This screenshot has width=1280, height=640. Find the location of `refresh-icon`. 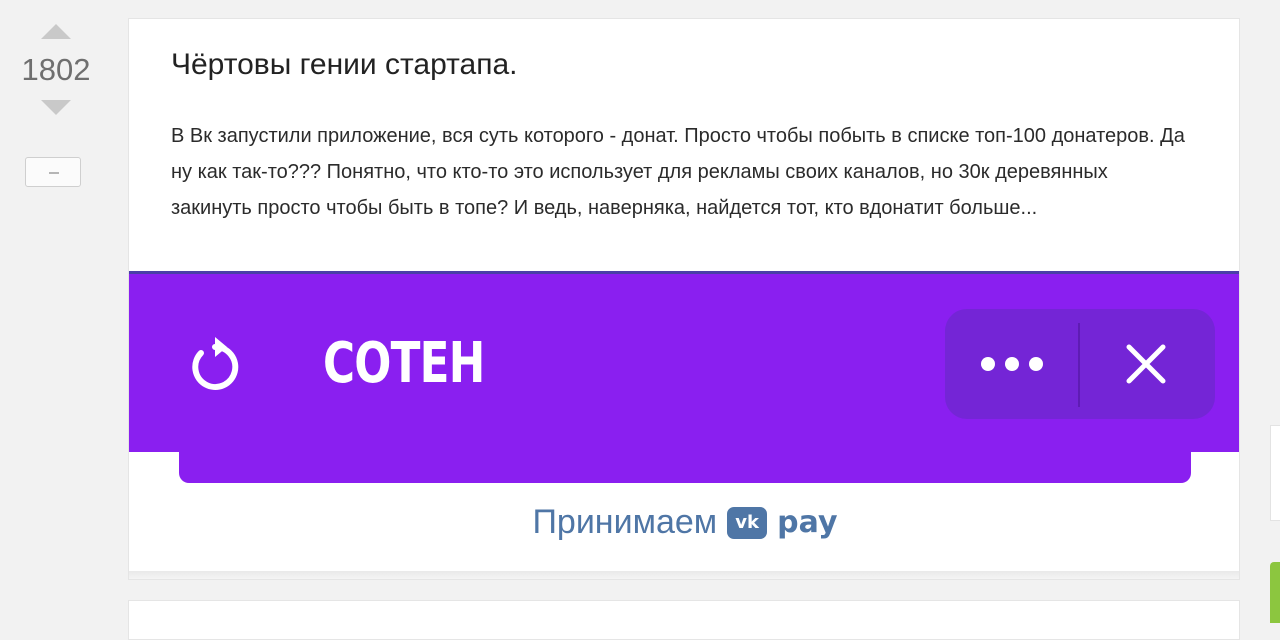

refresh-icon is located at coordinates (215, 363).